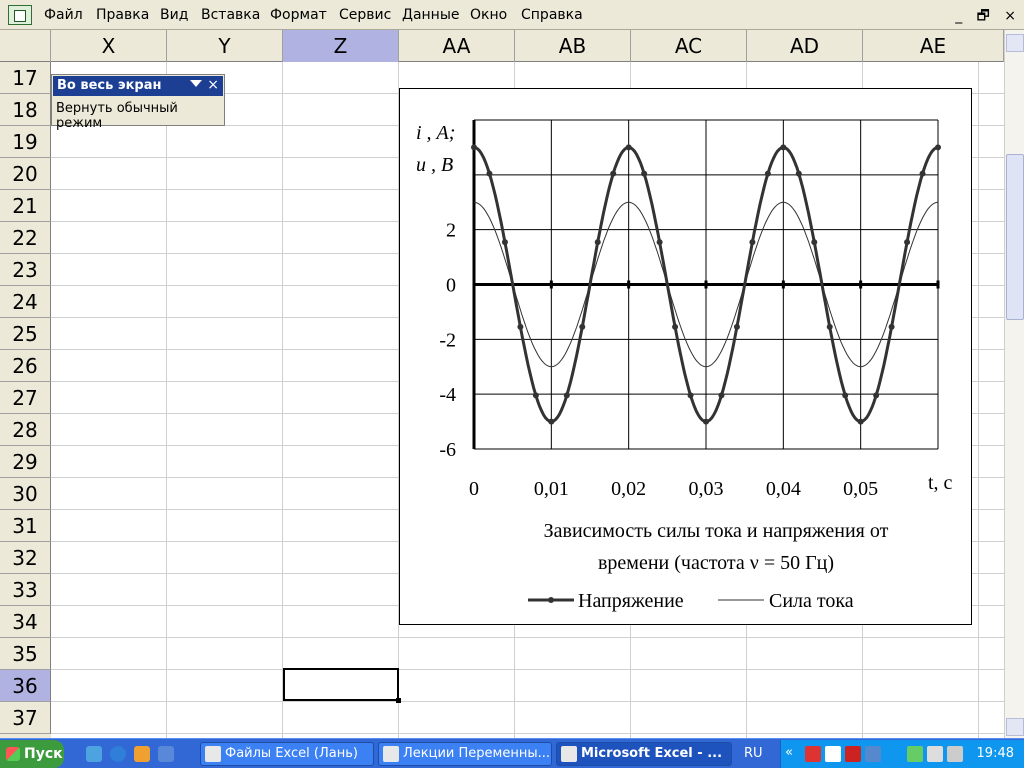 The image size is (1024, 768). I want to click on row-header-36: 36, so click(25, 686).